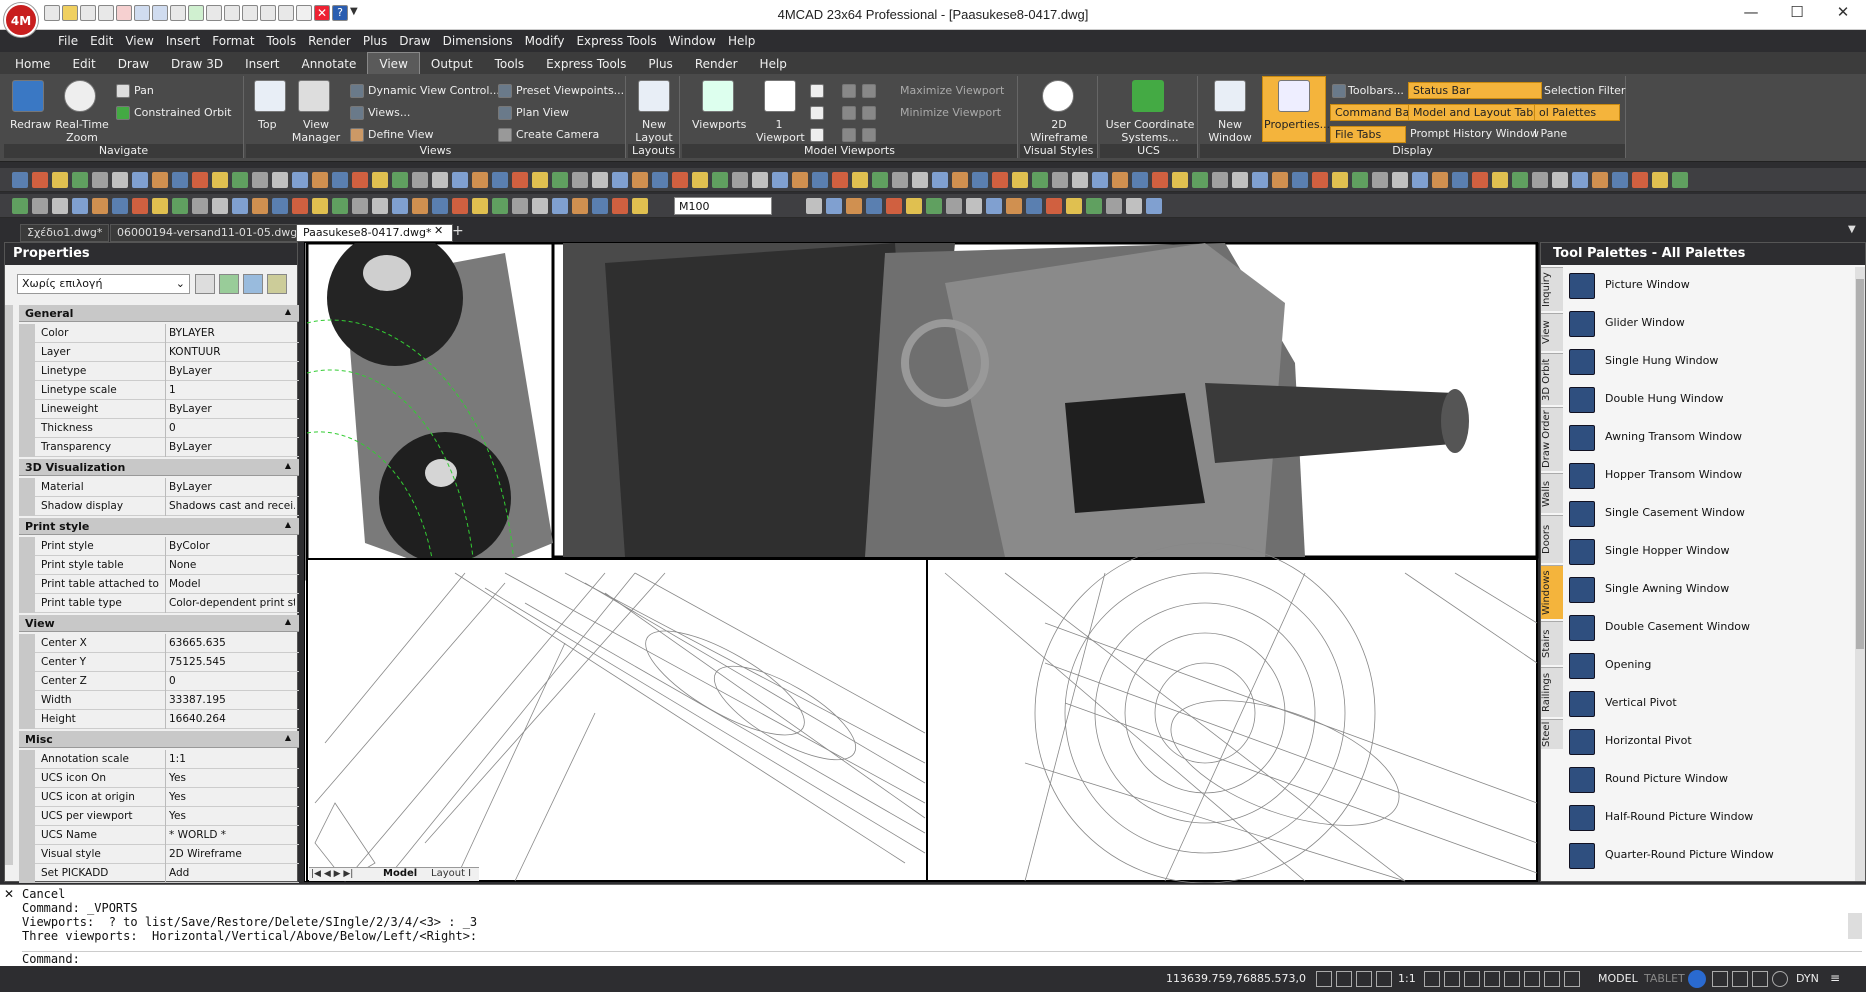 This screenshot has height=992, width=1866. I want to click on new-layout-icon, so click(654, 96).